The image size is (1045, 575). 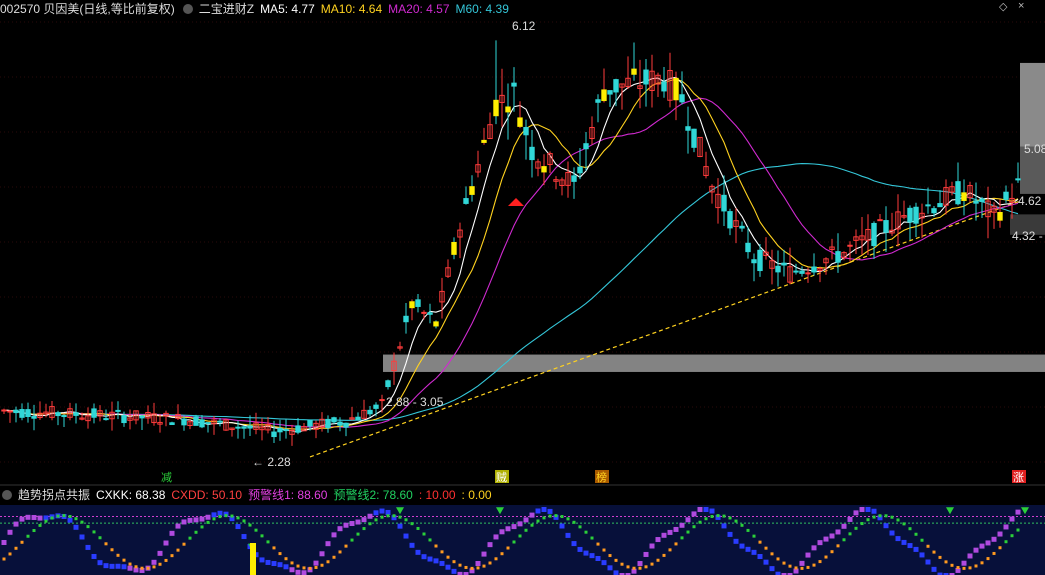 What do you see at coordinates (7, 495) in the screenshot?
I see `sub-dropdown-icon` at bounding box center [7, 495].